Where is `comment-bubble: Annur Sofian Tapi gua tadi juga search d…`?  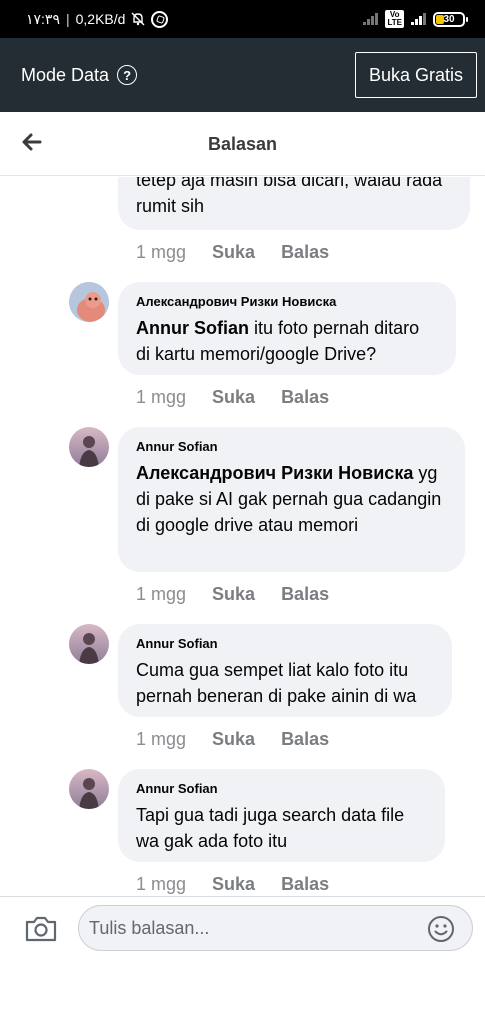 comment-bubble: Annur Sofian Tapi gua tadi juga search d… is located at coordinates (281, 815).